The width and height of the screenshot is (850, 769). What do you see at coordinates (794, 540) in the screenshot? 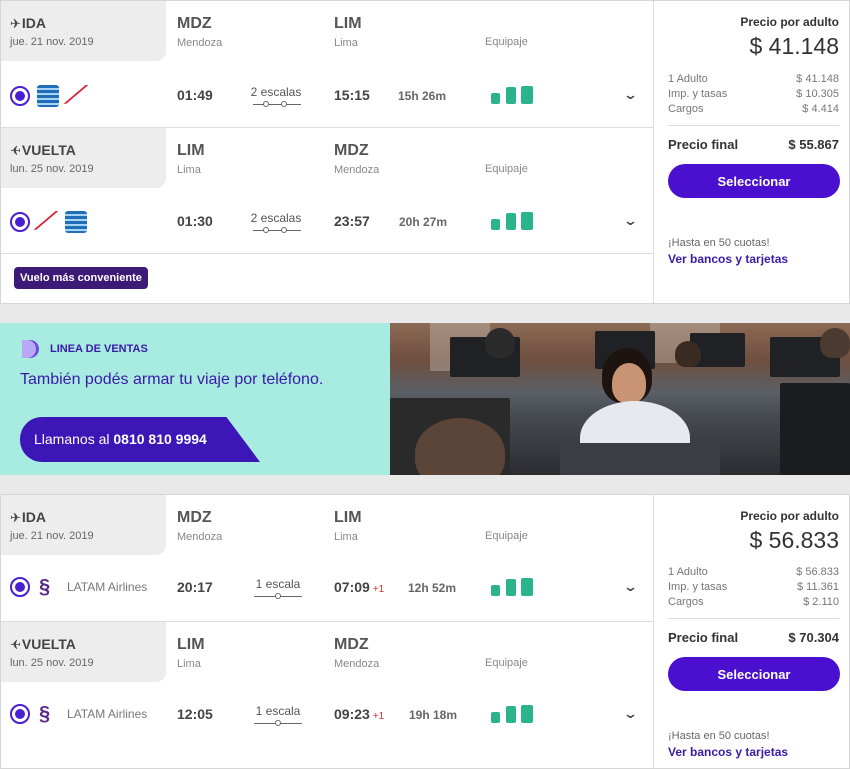
I see `price-per-adult: $ 56.833` at bounding box center [794, 540].